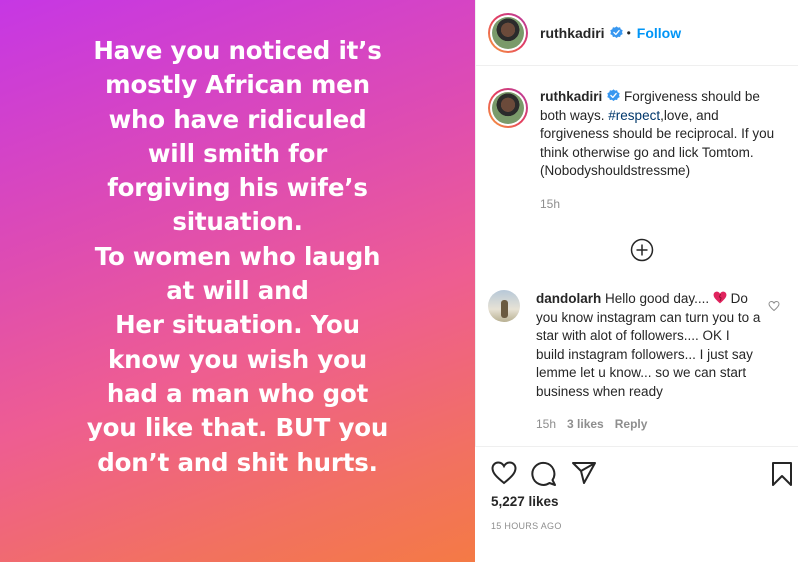  I want to click on follow-button: Follow, so click(659, 33).